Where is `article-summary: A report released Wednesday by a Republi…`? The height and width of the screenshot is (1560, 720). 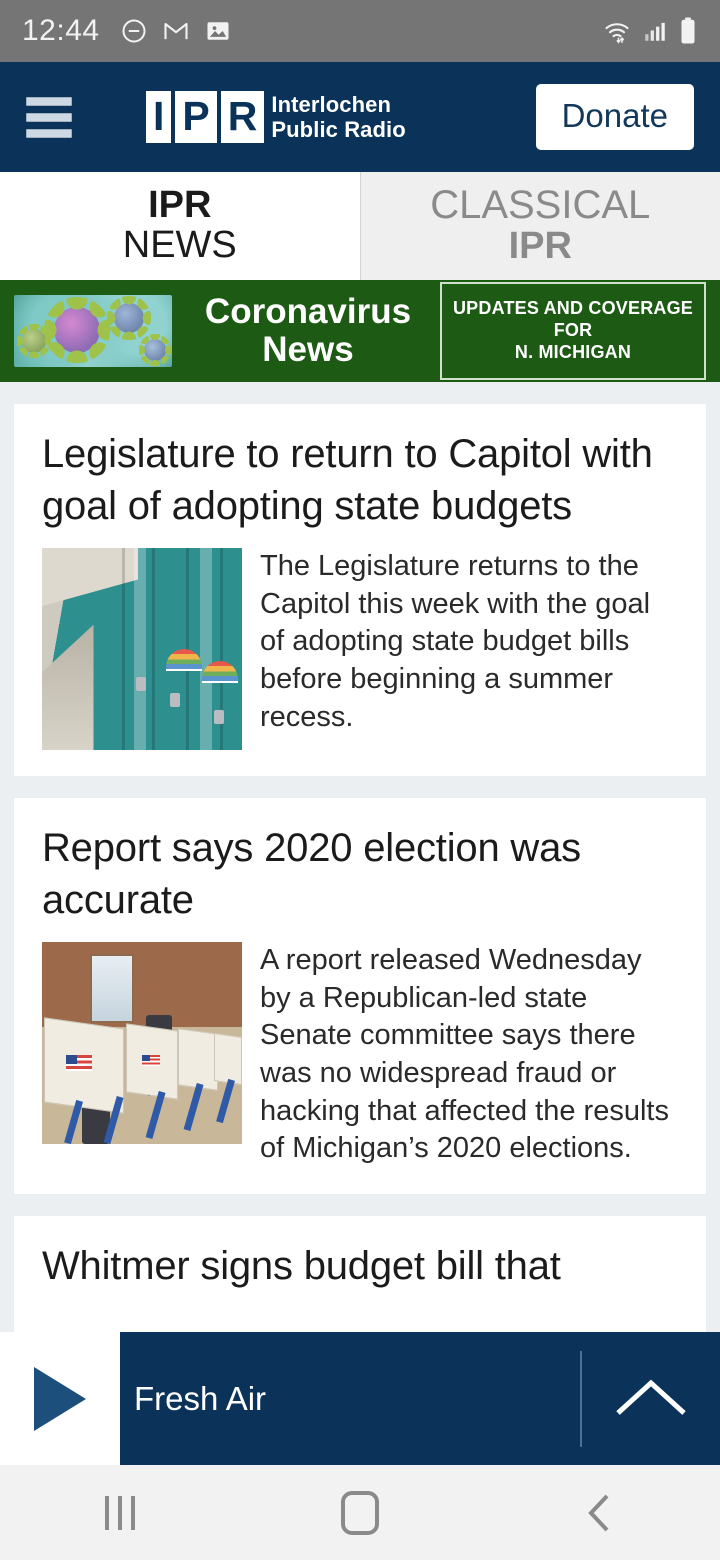 article-summary: A report released Wednesday by a Republi… is located at coordinates (464, 1054).